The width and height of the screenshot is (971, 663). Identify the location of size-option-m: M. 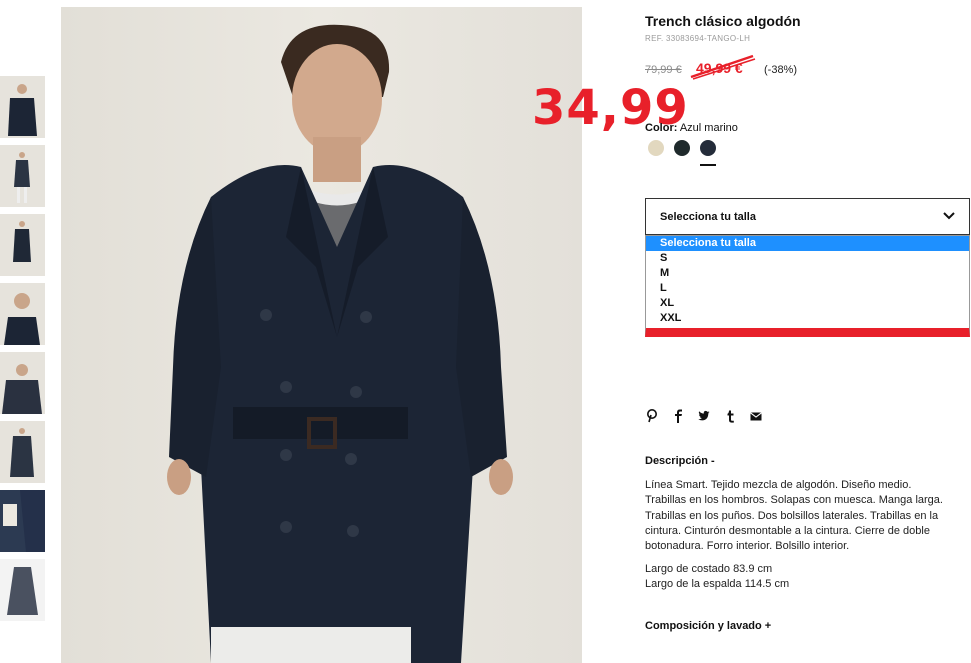
(807, 273).